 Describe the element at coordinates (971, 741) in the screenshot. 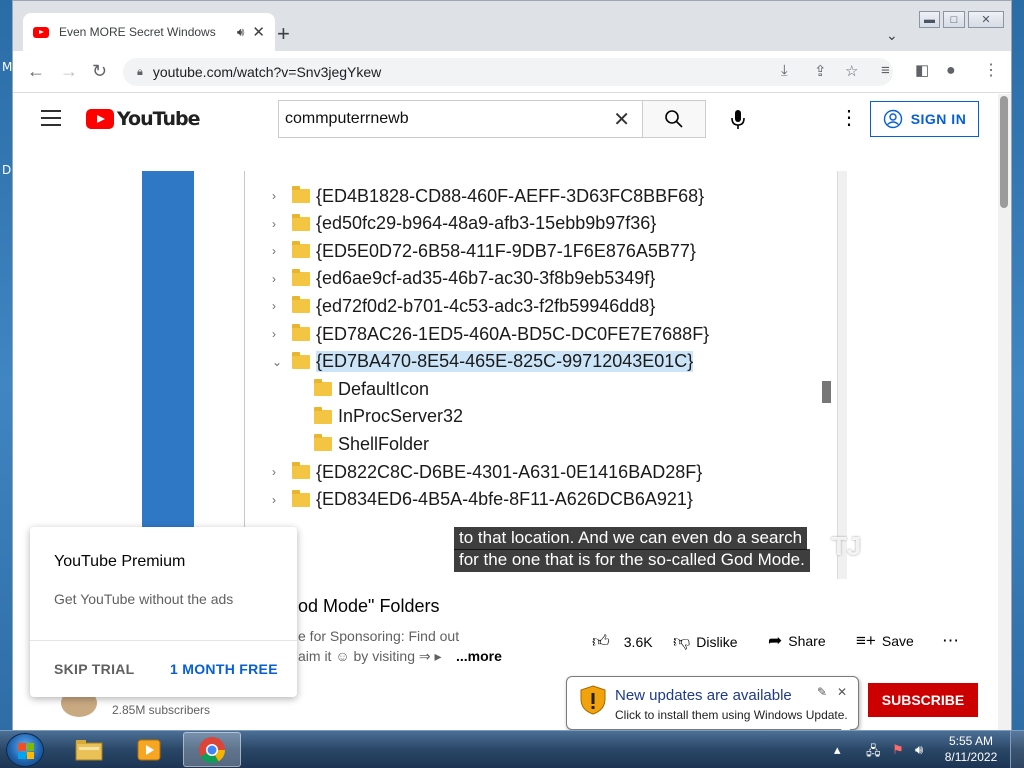

I see `clock-time: 5:55 AM` at that location.